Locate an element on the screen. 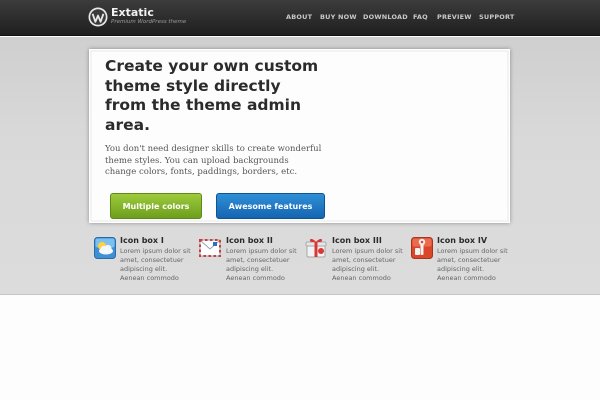  nav-faq: FAQ is located at coordinates (420, 17).